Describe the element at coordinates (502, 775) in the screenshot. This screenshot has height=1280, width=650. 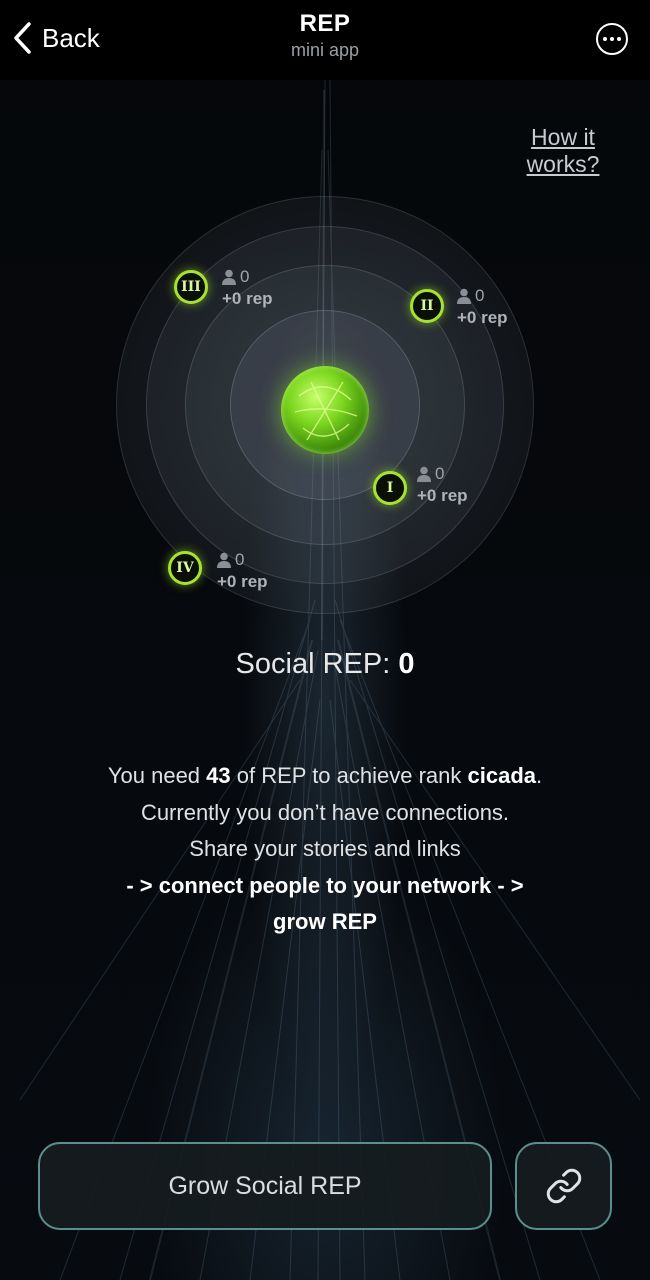
I see `target-rank: cicada` at that location.